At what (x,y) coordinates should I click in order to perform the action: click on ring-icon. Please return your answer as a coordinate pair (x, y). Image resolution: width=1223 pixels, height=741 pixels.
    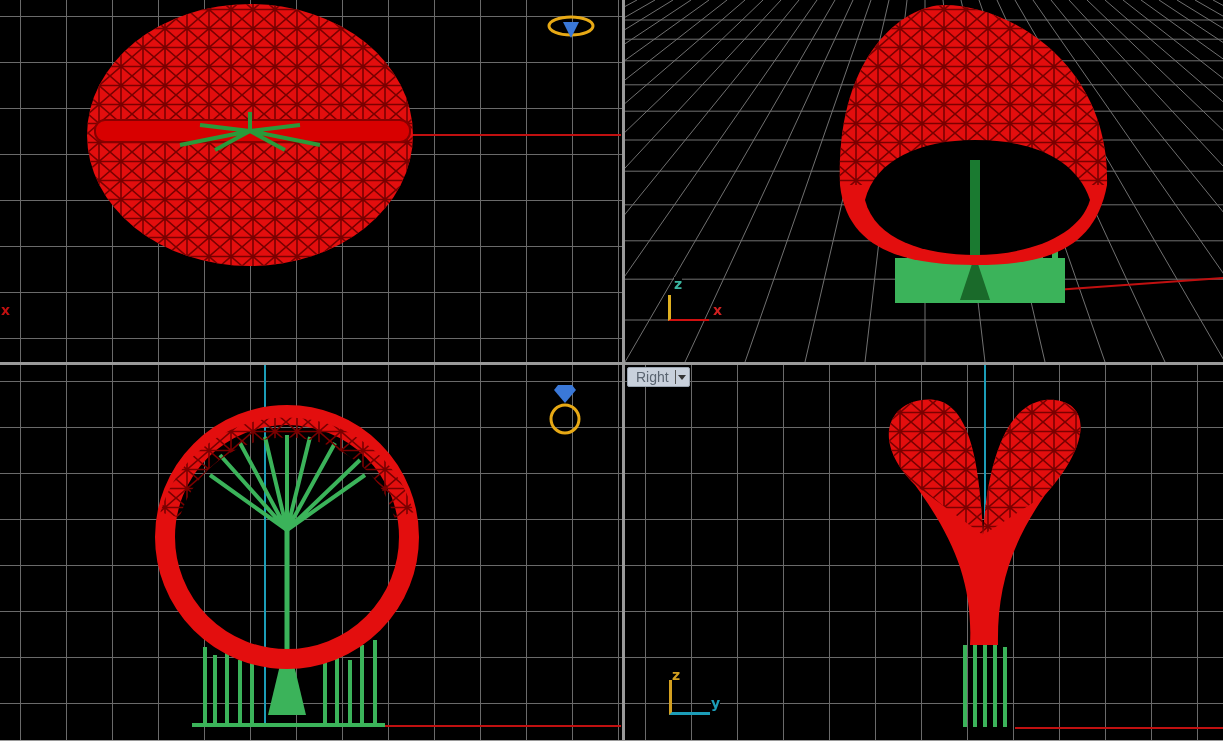
    Looking at the image, I should click on (565, 410).